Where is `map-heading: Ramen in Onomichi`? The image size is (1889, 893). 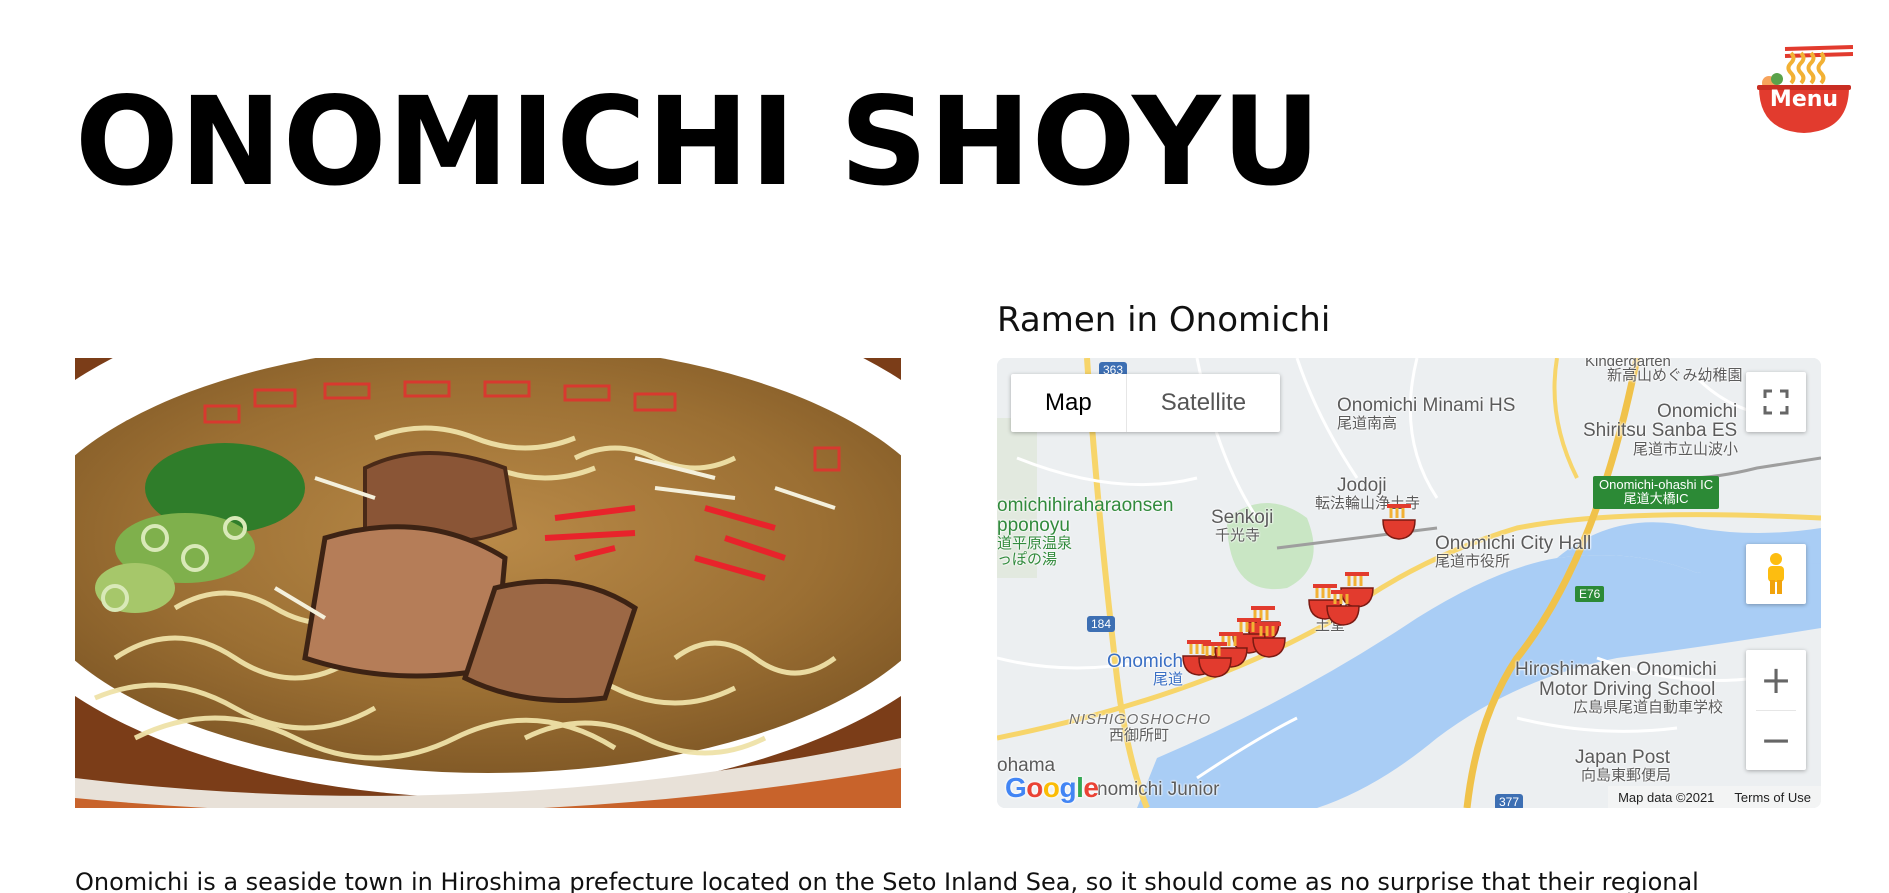
map-heading: Ramen in Onomichi is located at coordinates (1164, 320).